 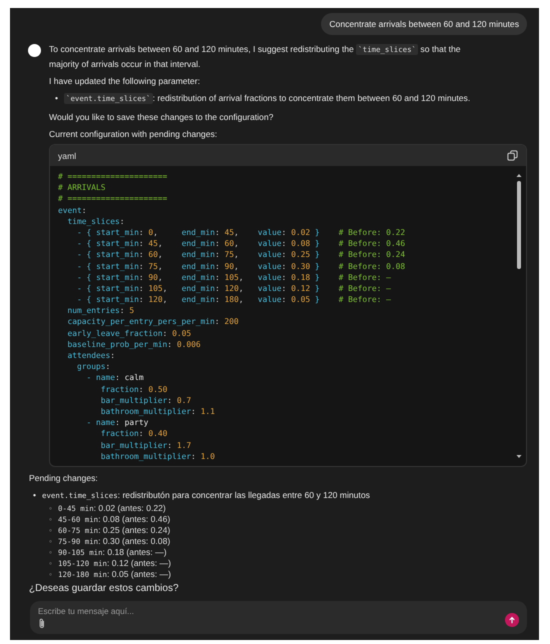 What do you see at coordinates (133, 134) in the screenshot?
I see `assistant-paragraph: Current configuration with pending changes:` at bounding box center [133, 134].